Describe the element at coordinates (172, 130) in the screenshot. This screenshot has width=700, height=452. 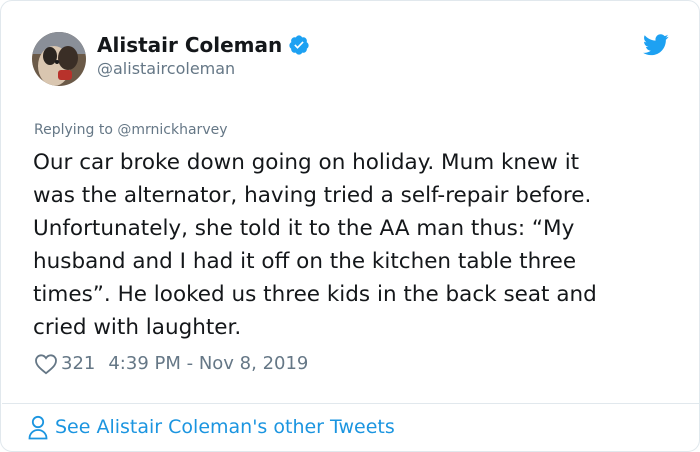
I see `reply-mention-link: @mrnickharvey` at that location.